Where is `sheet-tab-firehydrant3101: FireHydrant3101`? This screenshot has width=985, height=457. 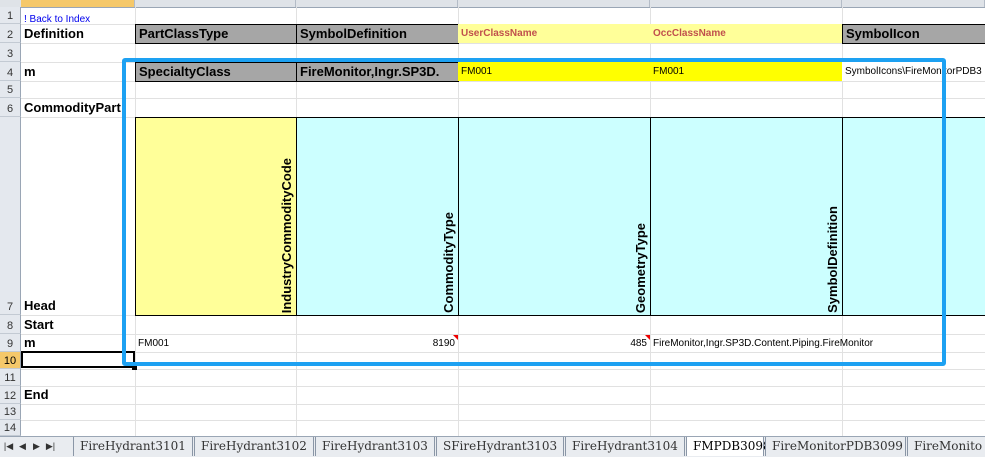 sheet-tab-firehydrant3101: FireHydrant3101 is located at coordinates (133, 446).